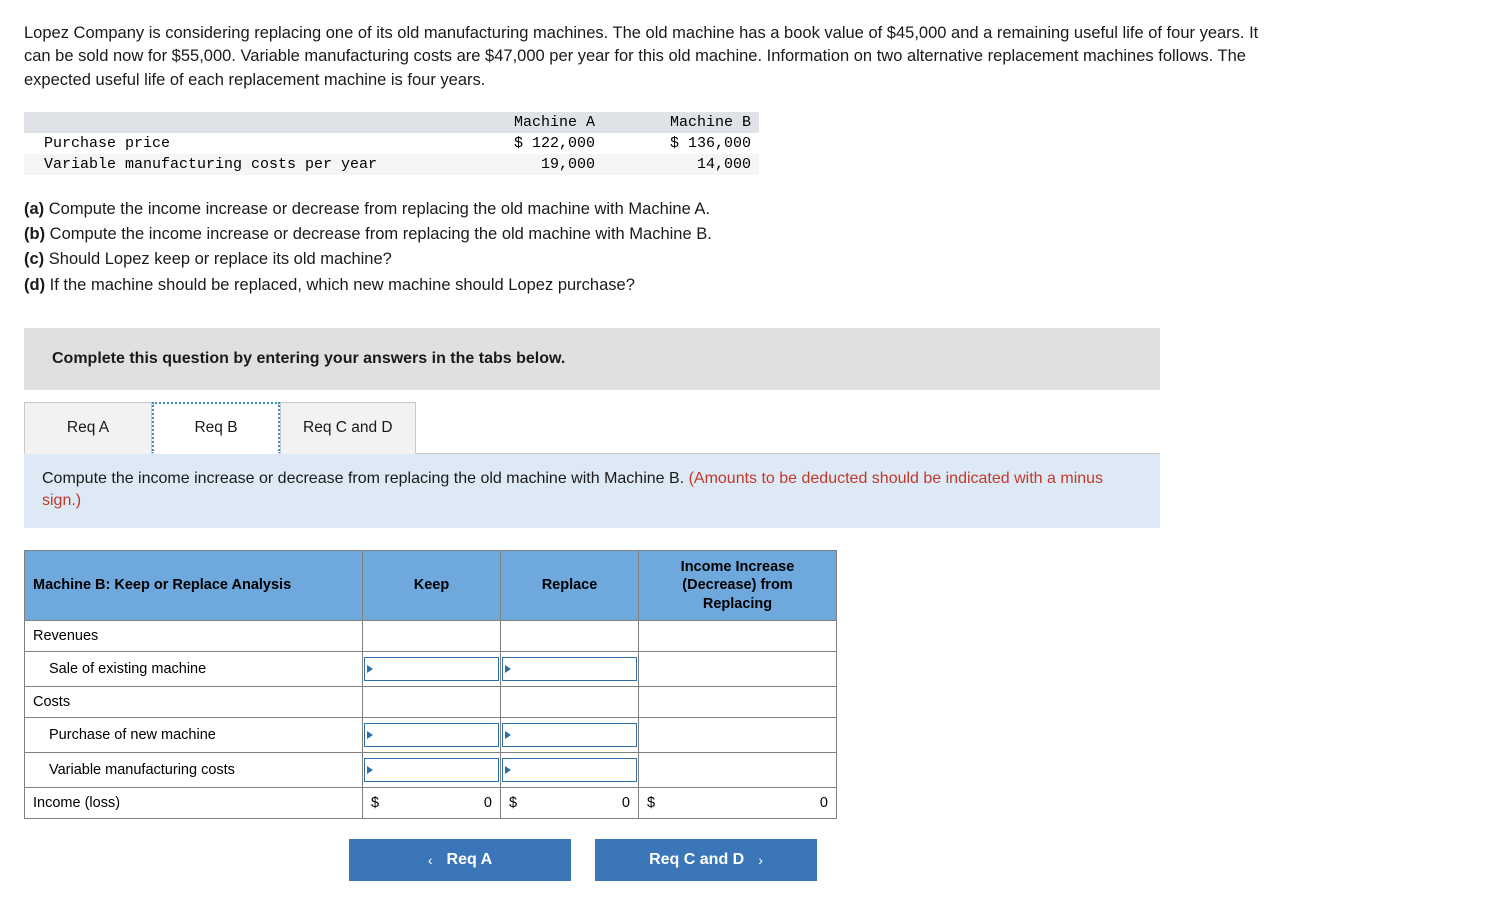  I want to click on variable-manufacturing-costs-keep-cell, so click(431, 769).